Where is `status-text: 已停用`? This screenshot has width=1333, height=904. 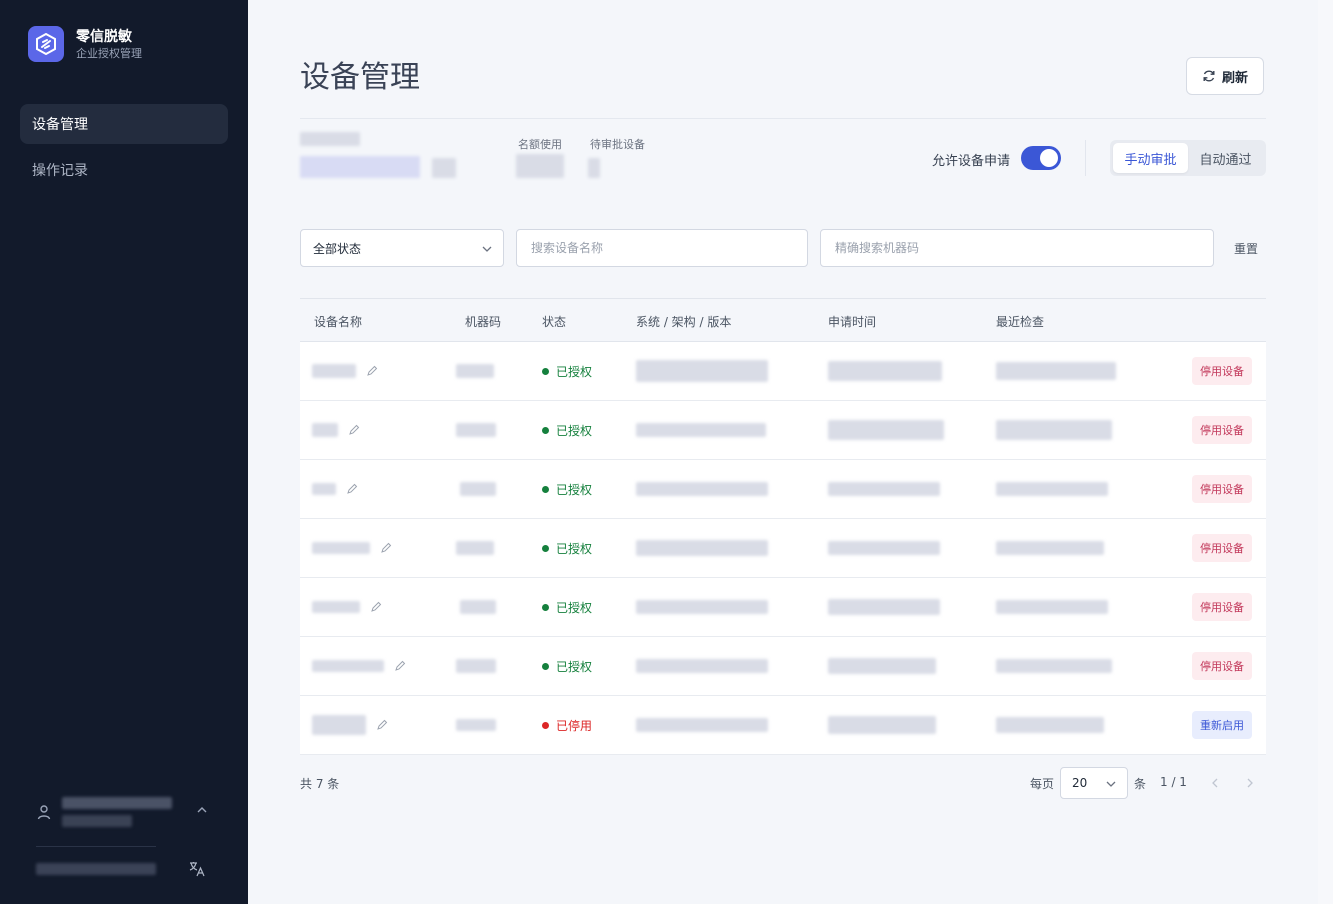 status-text: 已停用 is located at coordinates (574, 725).